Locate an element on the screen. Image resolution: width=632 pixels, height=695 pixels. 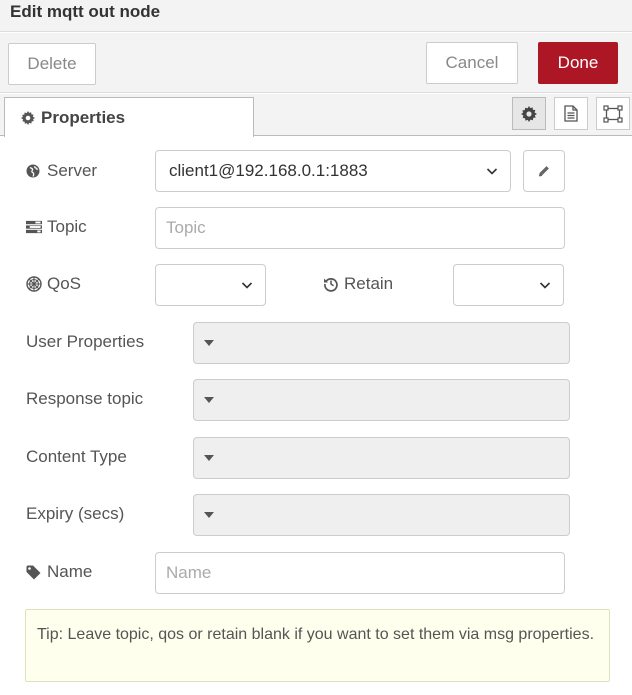
name-input is located at coordinates (360, 573).